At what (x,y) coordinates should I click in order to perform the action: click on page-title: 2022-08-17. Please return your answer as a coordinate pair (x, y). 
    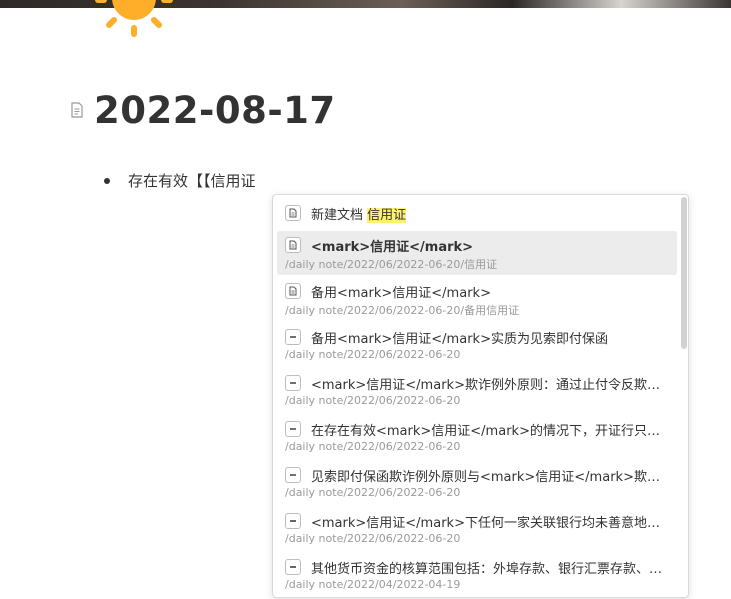
    Looking at the image, I should click on (215, 110).